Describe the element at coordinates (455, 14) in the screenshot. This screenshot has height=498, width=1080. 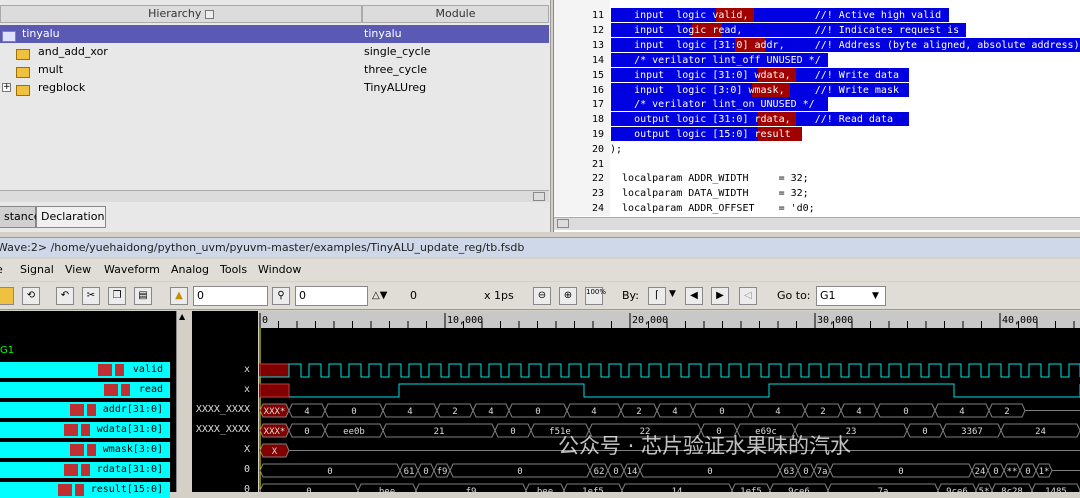
I see `module-column-header: Module` at that location.